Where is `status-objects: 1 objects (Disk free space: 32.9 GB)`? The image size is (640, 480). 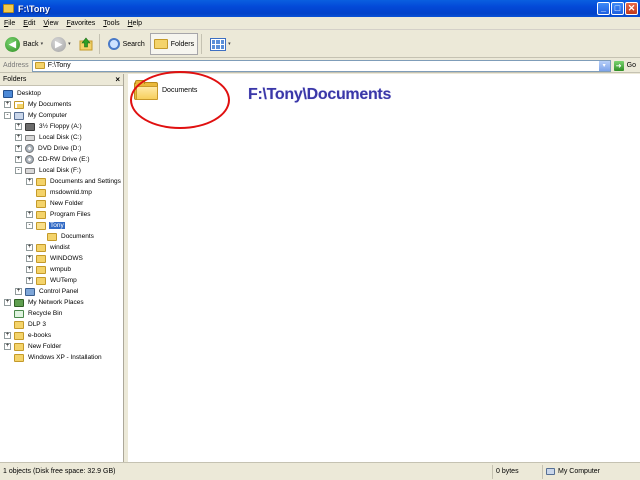 status-objects: 1 objects (Disk free space: 32.9 GB) is located at coordinates (246, 471).